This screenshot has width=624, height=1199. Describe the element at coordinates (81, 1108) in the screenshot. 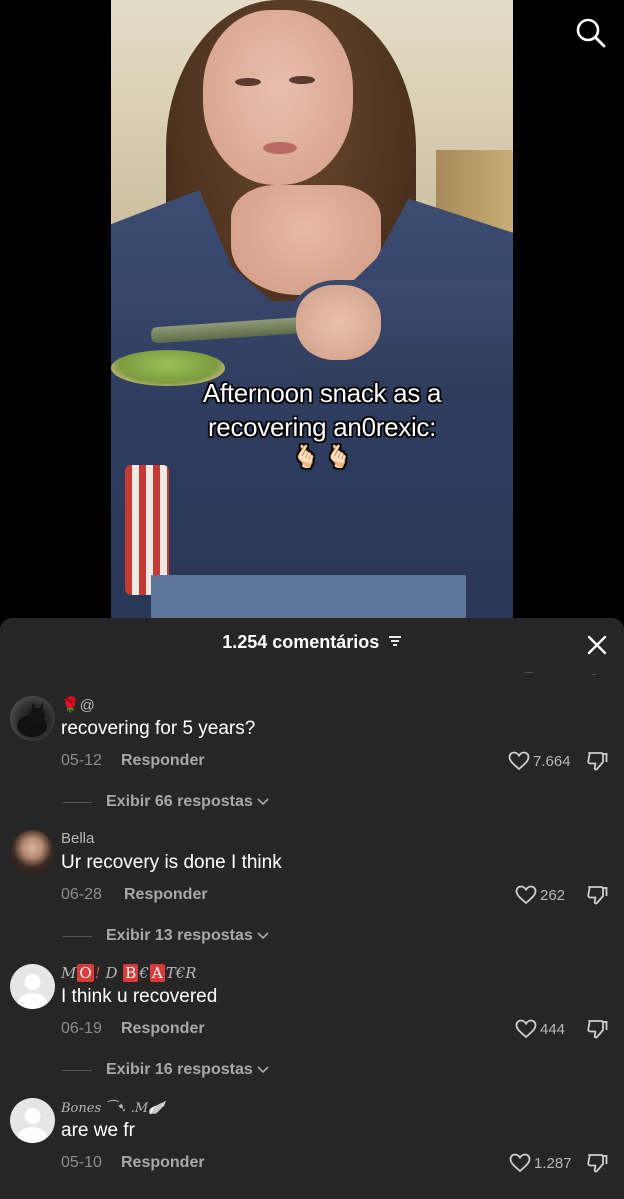

I see `username-part: Bones` at that location.